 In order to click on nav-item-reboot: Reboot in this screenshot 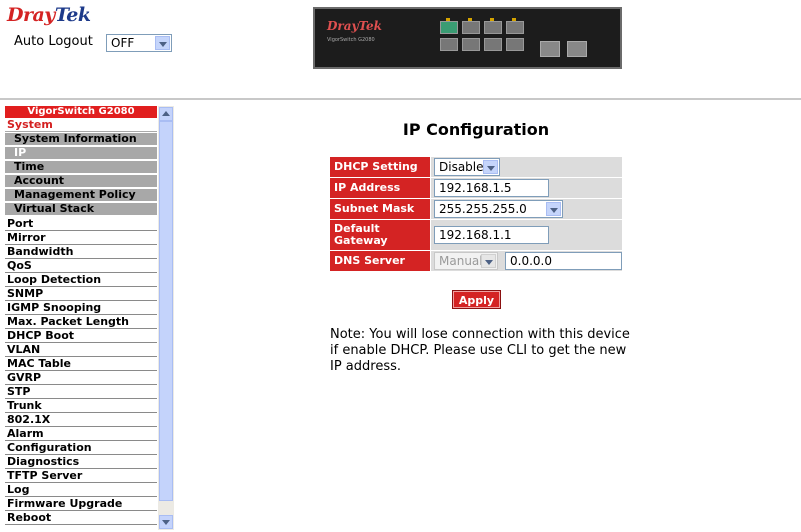, I will do `click(81, 518)`.